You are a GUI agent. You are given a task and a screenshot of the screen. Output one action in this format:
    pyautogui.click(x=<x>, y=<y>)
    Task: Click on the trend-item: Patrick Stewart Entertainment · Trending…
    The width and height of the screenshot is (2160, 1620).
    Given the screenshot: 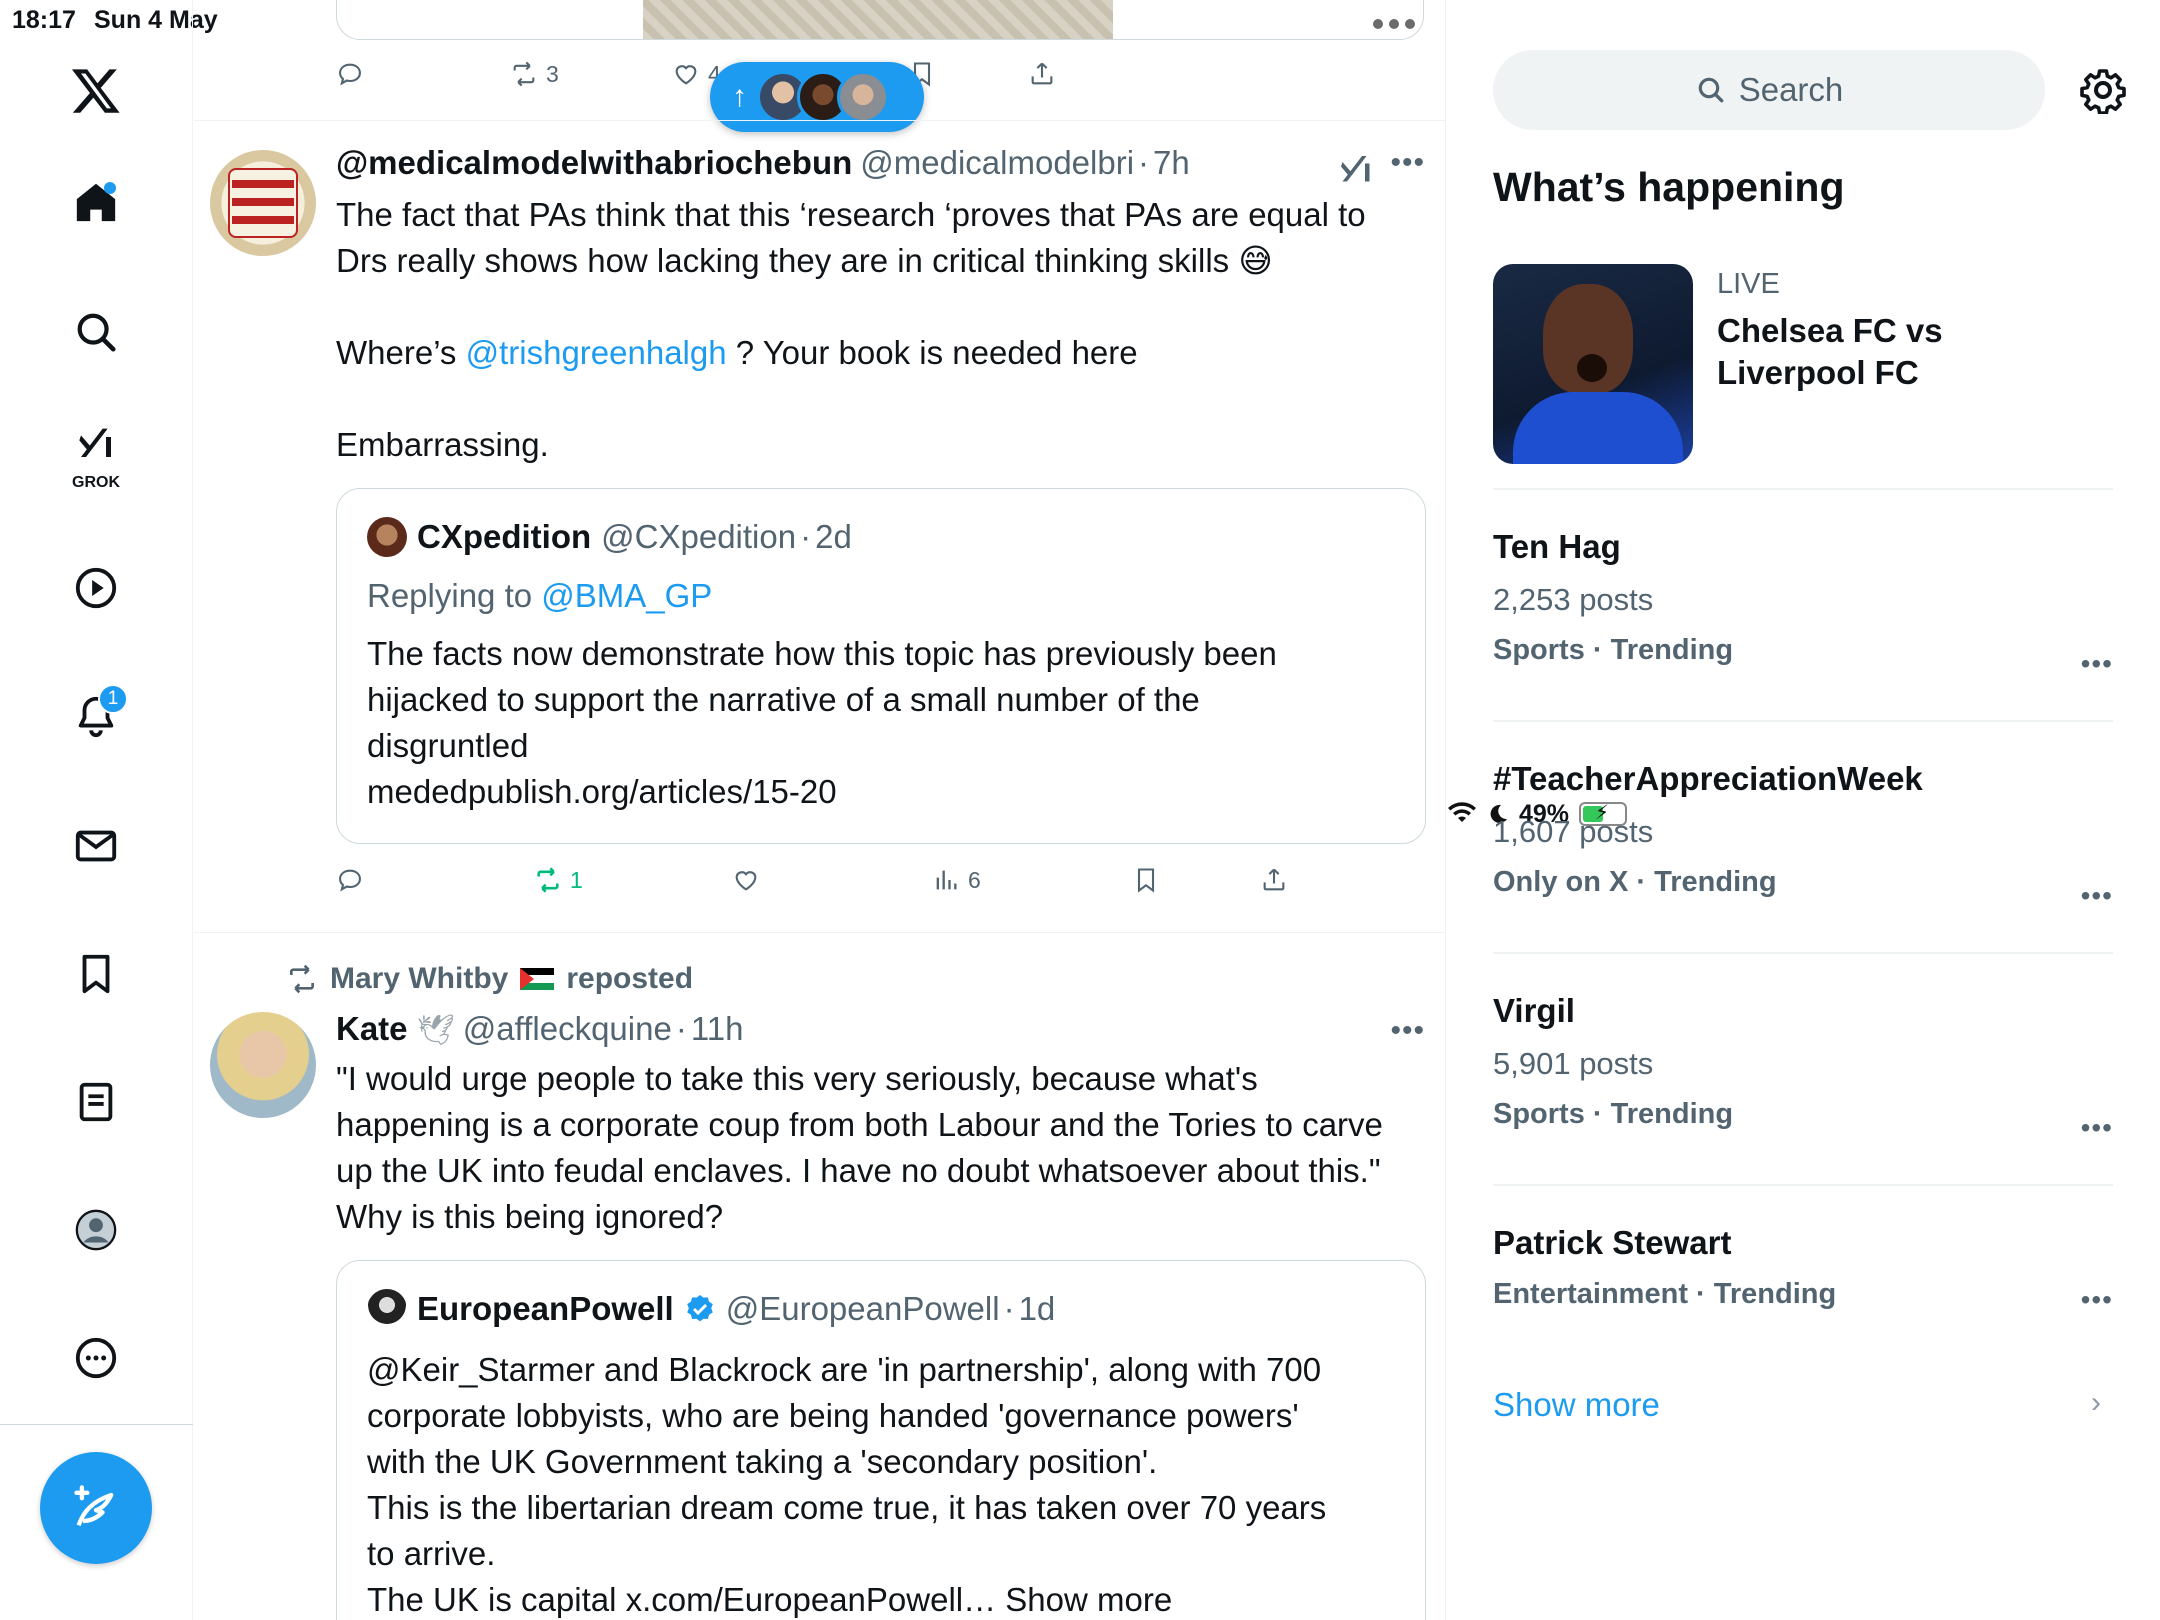 What is the action you would take?
    pyautogui.click(x=1803, y=1274)
    